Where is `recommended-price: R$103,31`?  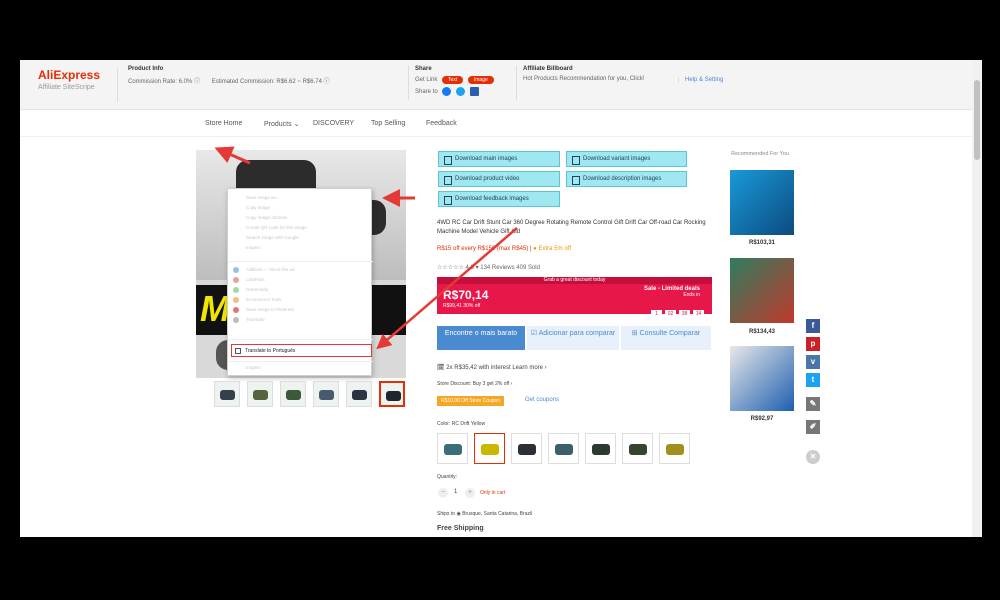 recommended-price: R$103,31 is located at coordinates (762, 243).